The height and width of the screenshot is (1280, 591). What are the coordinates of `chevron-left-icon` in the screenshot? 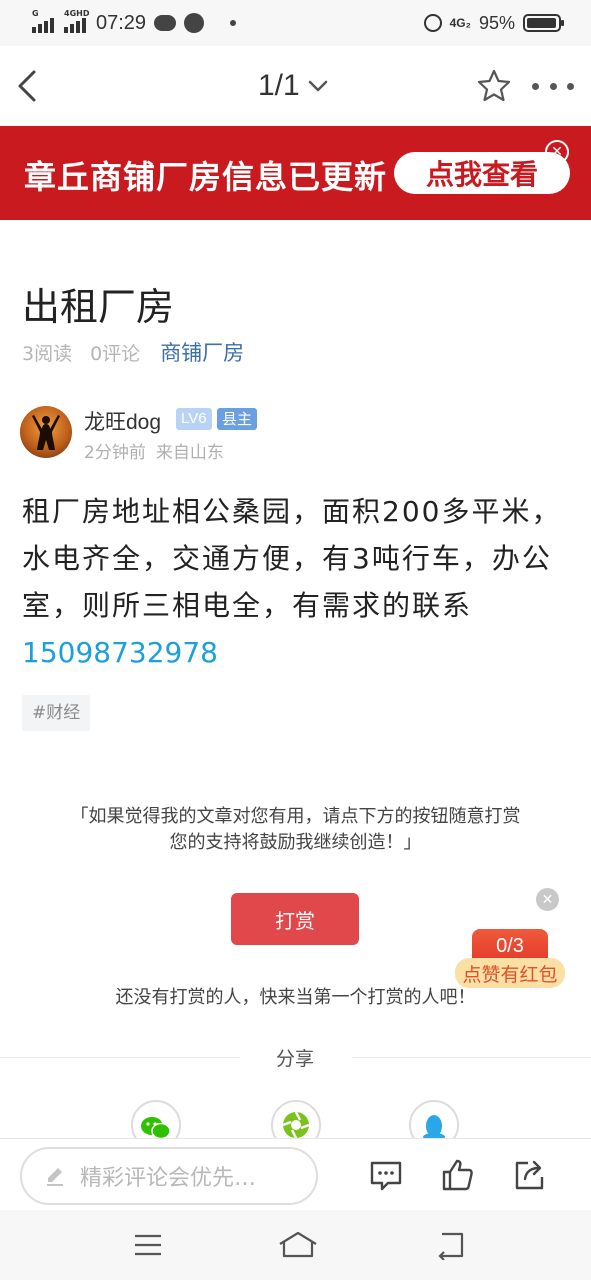 It's located at (27, 86).